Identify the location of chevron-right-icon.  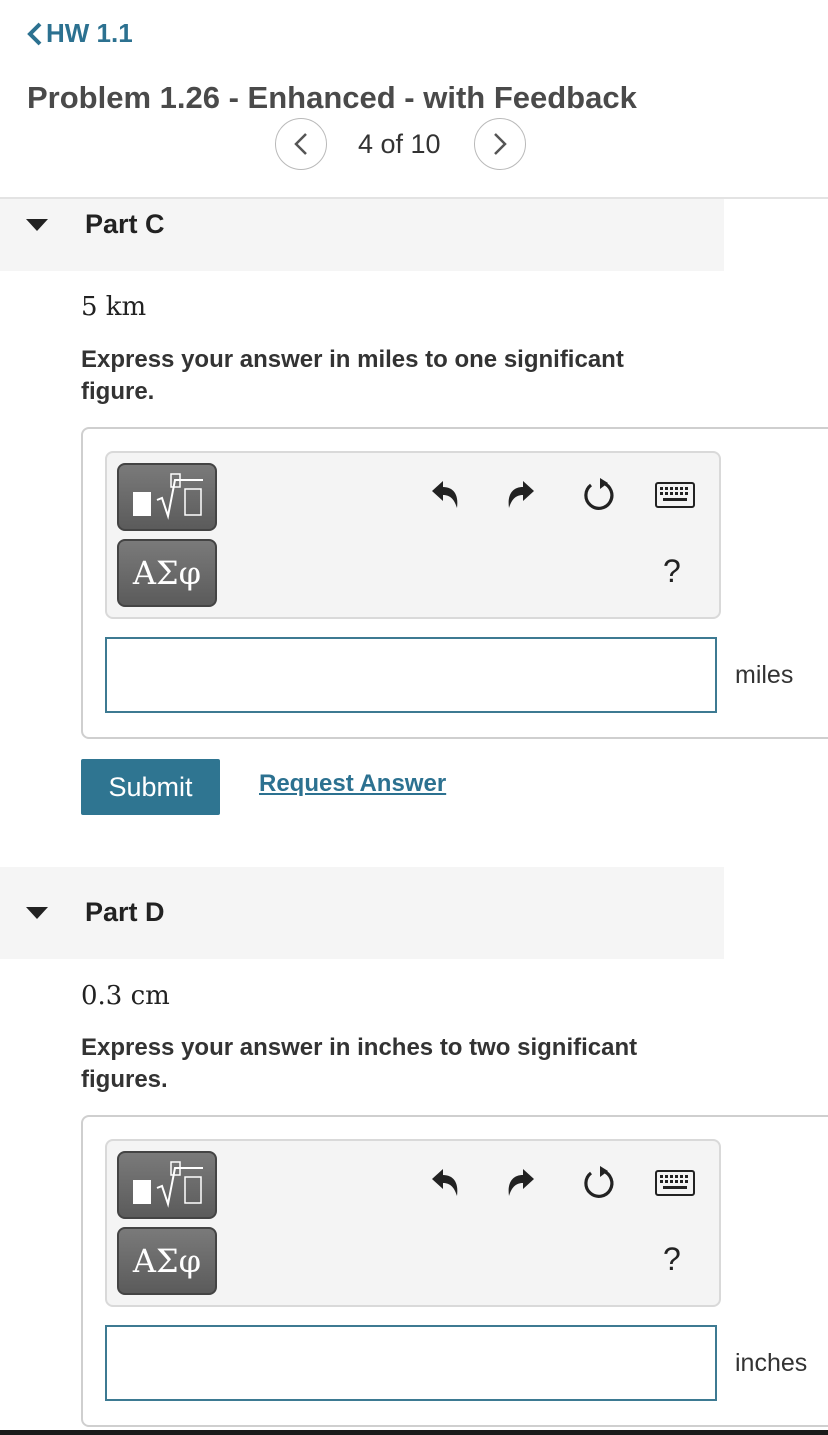
(500, 144).